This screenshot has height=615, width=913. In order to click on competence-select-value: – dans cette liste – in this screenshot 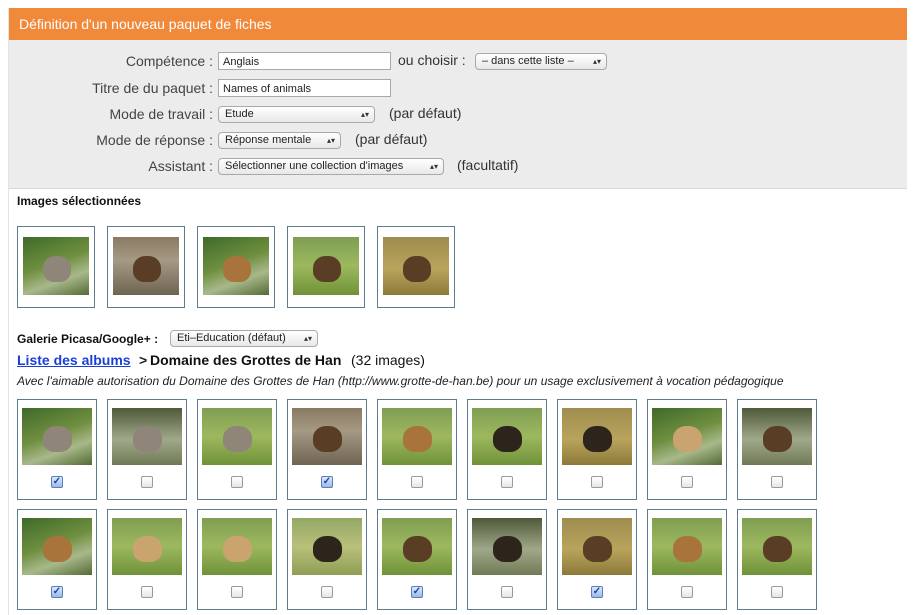, I will do `click(528, 61)`.